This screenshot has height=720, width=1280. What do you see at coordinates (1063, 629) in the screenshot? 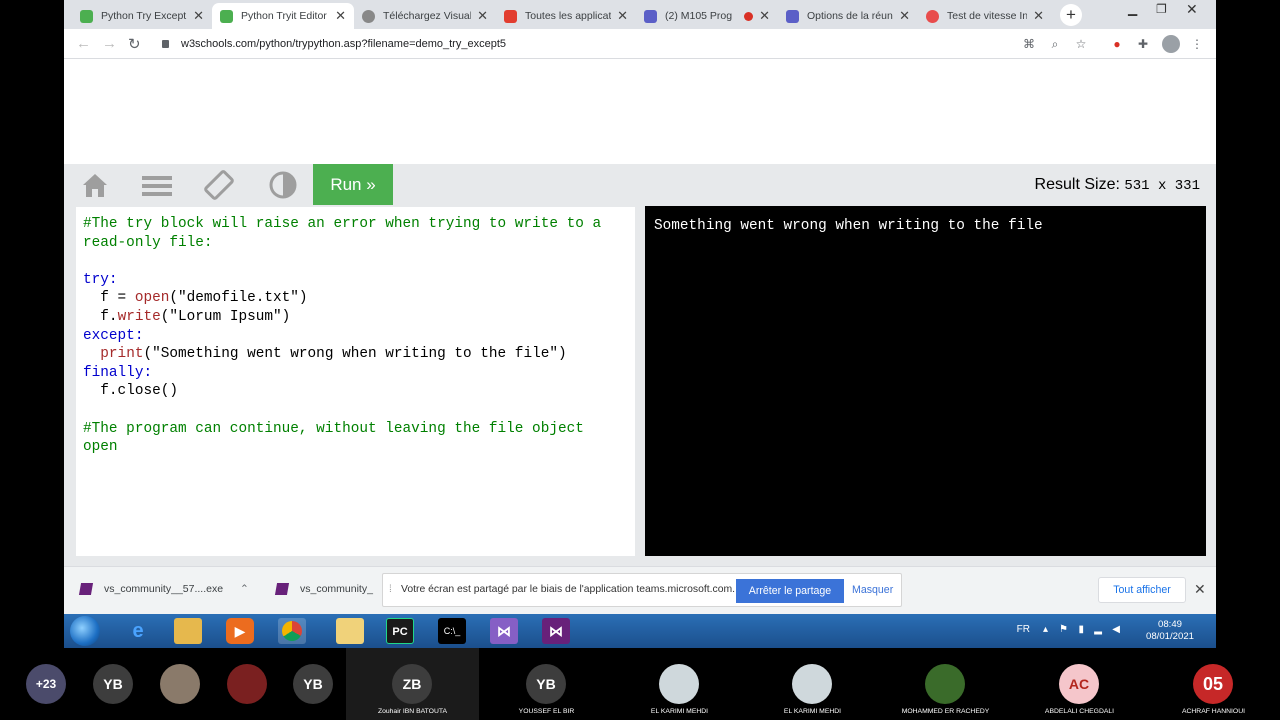
I see `action-center-icon: ⚑` at bounding box center [1063, 629].